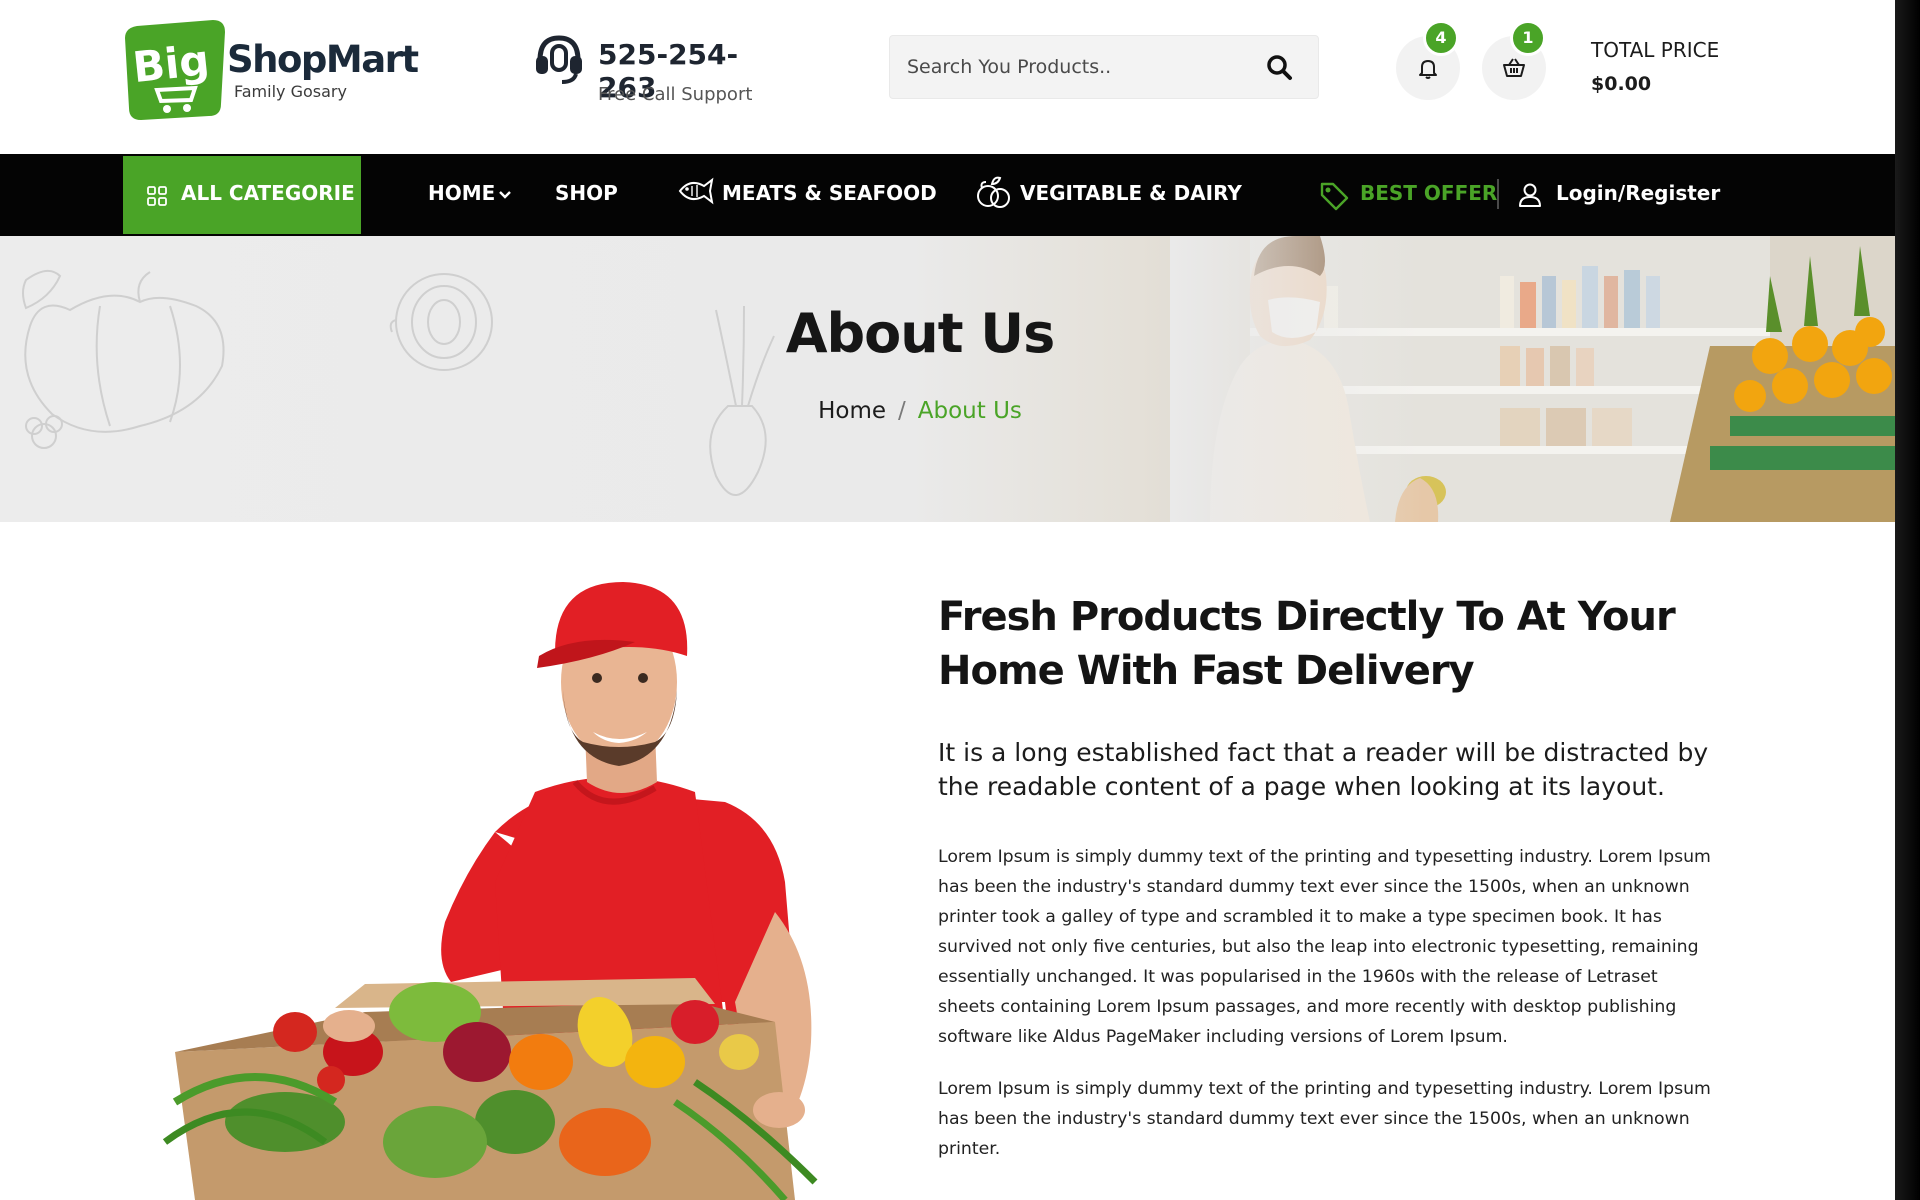 This screenshot has height=1200, width=1920. I want to click on call-support: 525-254-263 Free Call Support, so click(664, 72).